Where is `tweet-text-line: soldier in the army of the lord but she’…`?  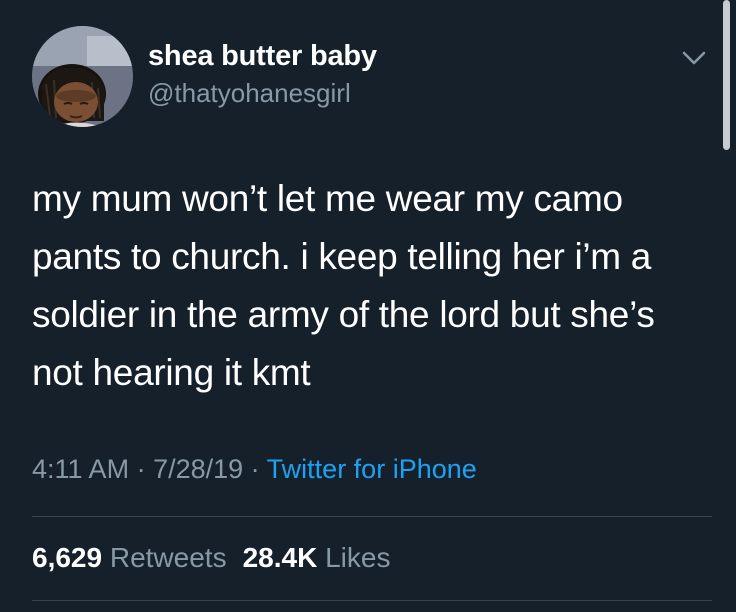 tweet-text-line: soldier in the army of the lord but she’… is located at coordinates (343, 314).